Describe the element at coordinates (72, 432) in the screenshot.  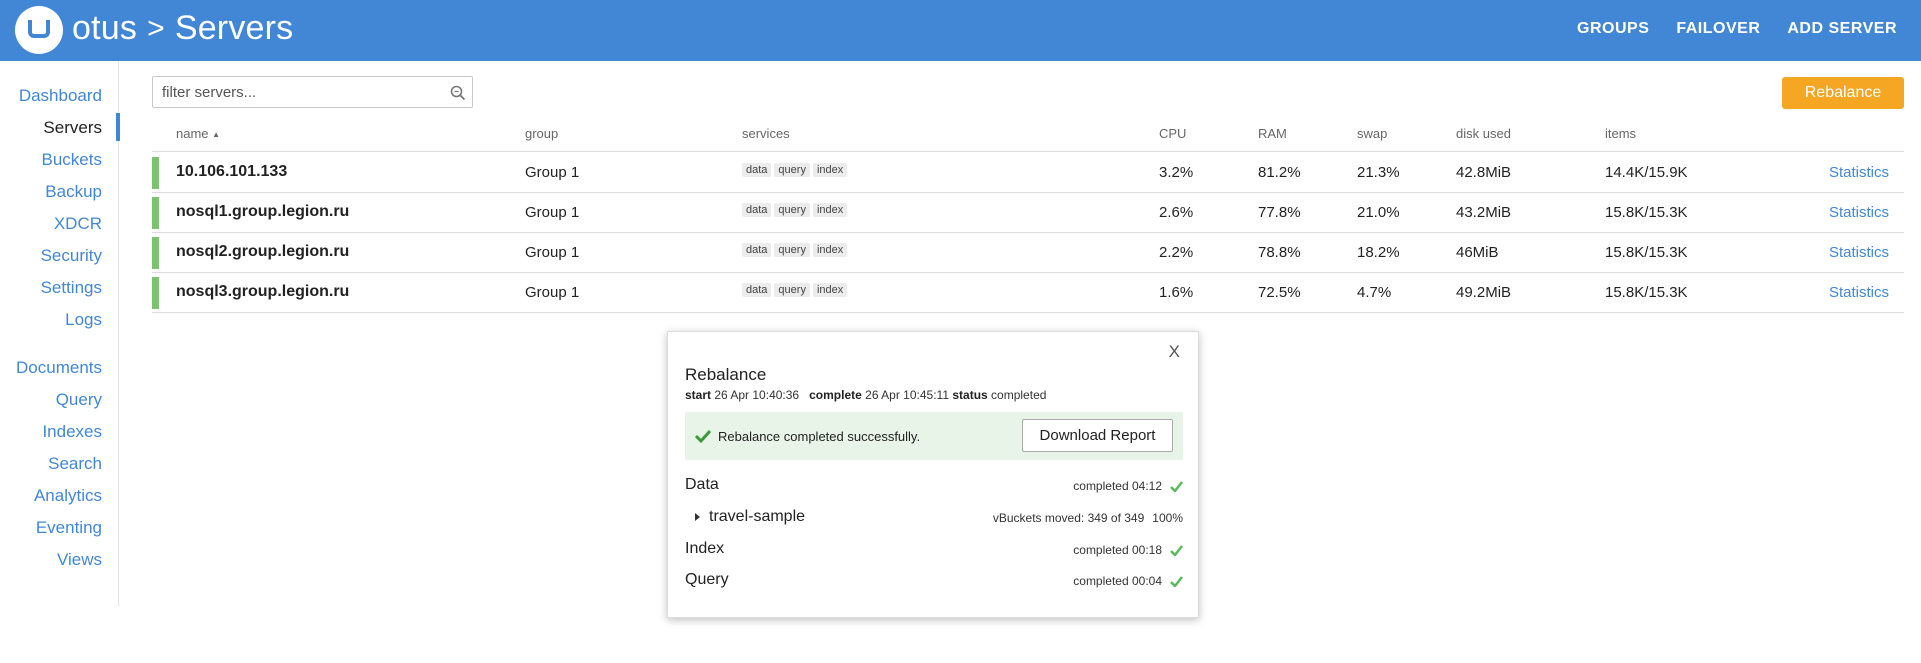
I see `sidebar-item-indexes: Indexes` at that location.